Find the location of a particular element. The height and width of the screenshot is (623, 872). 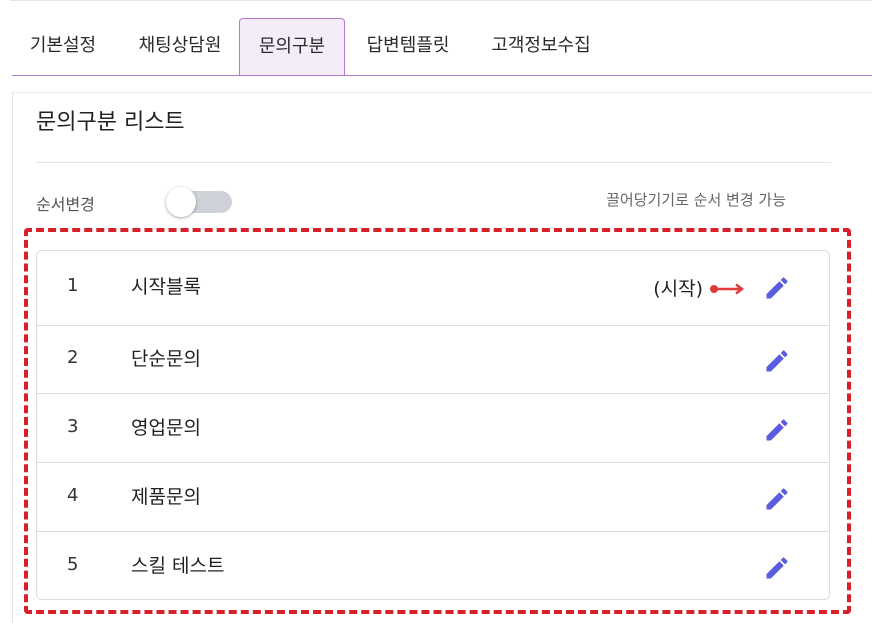

item-number: 1 is located at coordinates (73, 285).